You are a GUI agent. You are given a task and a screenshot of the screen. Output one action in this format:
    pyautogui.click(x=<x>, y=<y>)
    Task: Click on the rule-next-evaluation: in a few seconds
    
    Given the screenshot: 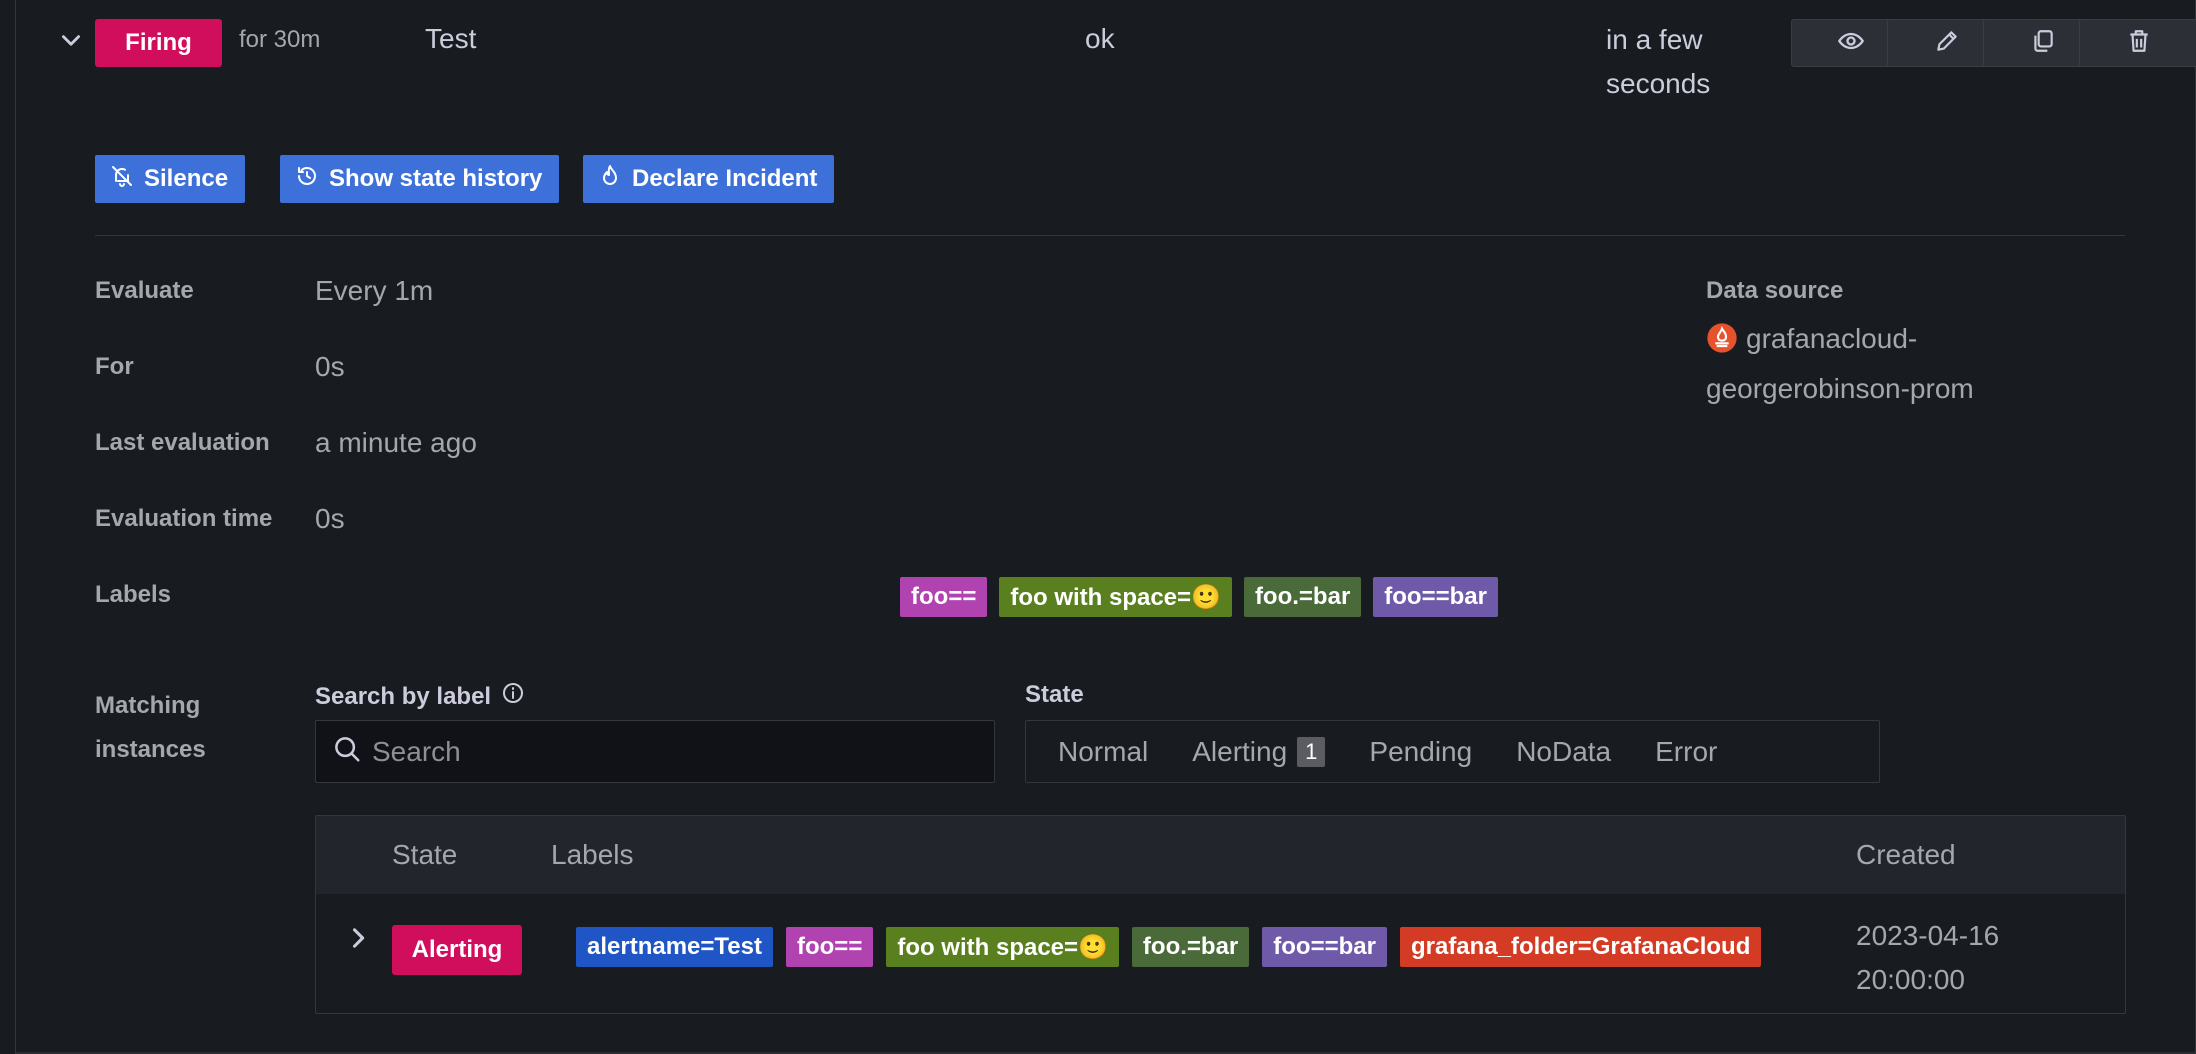 What is the action you would take?
    pyautogui.click(x=1658, y=61)
    